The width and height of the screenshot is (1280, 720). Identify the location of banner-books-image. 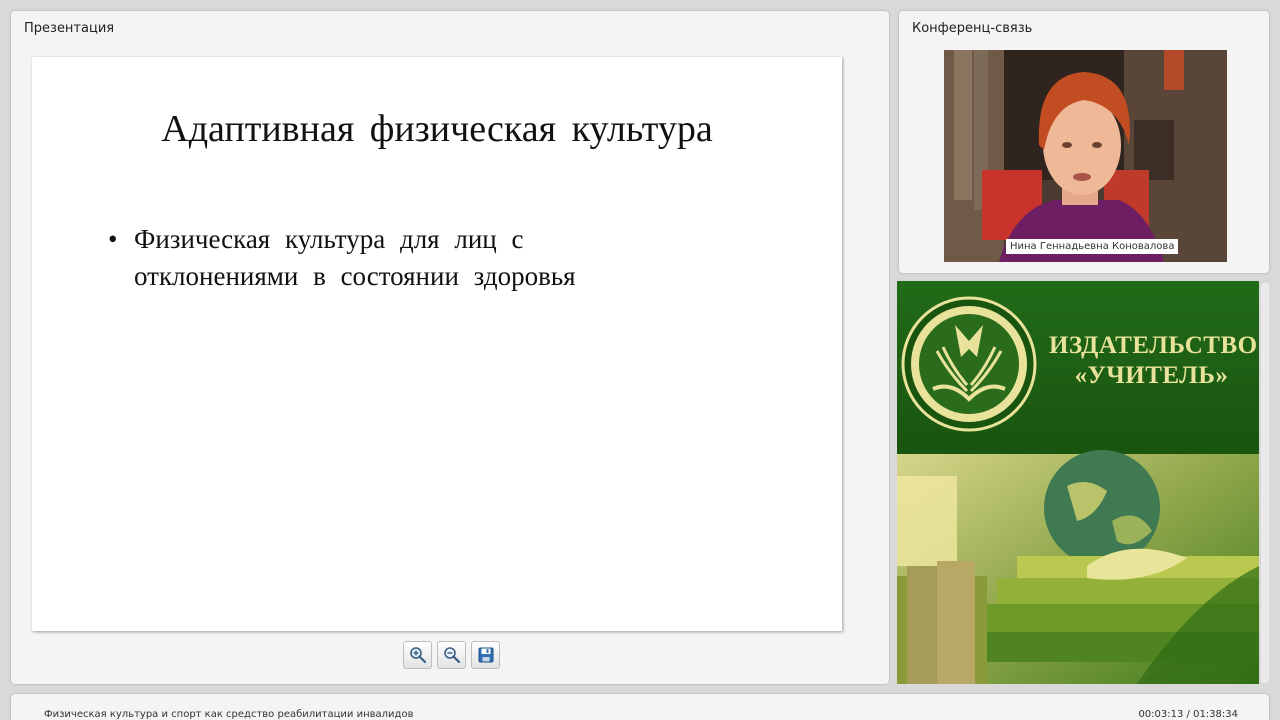
(1078, 565).